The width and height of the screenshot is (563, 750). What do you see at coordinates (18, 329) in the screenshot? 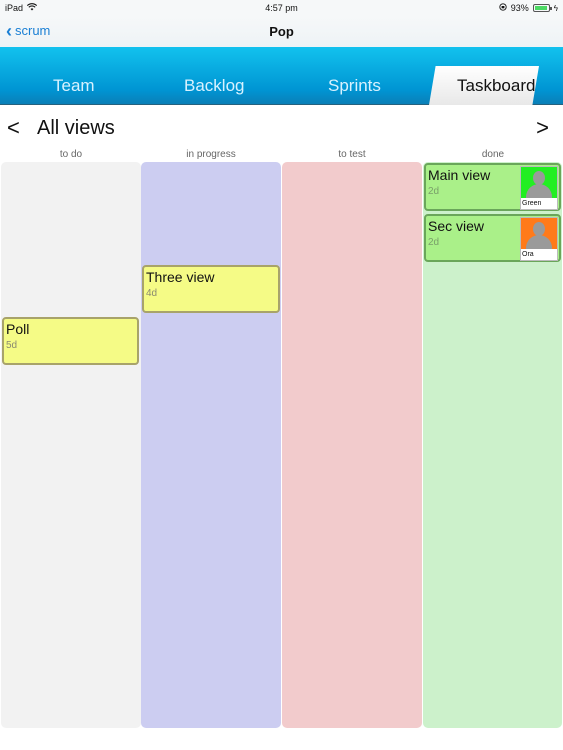
I see `task-name: Poll` at bounding box center [18, 329].